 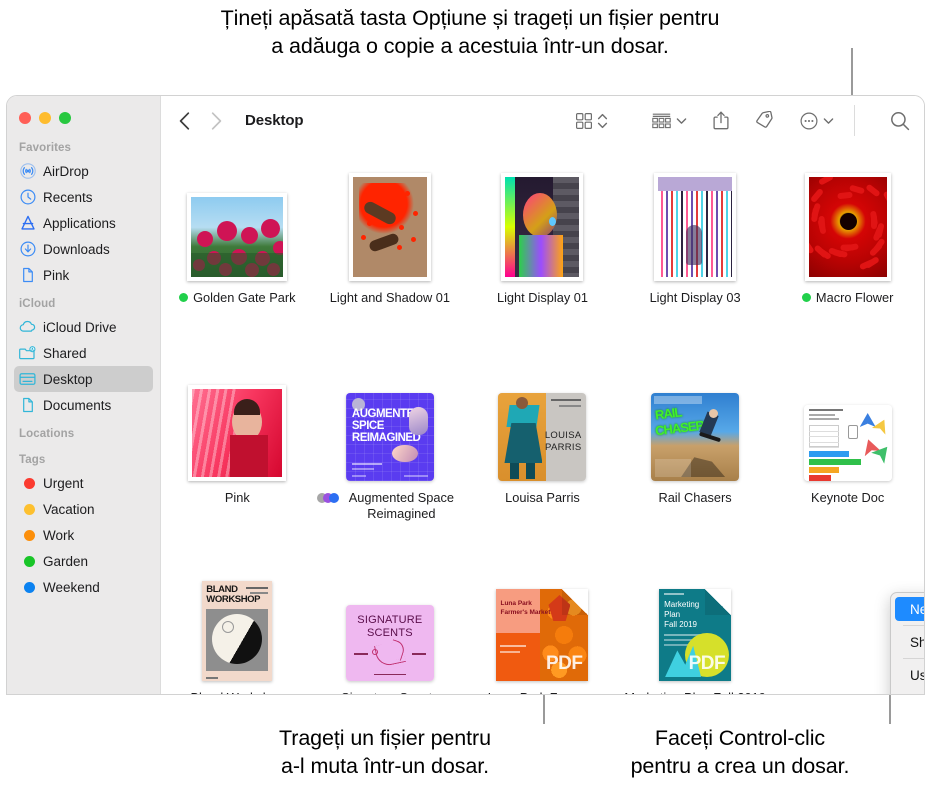 I want to click on sidebar-item-desktop: Desktop, so click(x=83, y=379).